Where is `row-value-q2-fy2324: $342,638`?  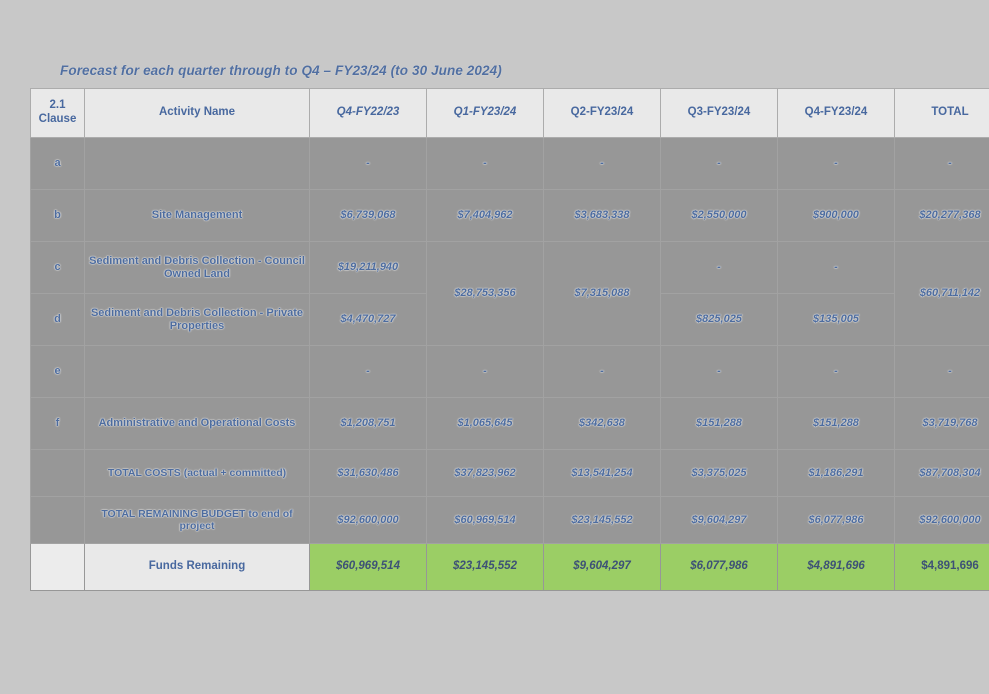
row-value-q2-fy2324: $342,638 is located at coordinates (602, 423).